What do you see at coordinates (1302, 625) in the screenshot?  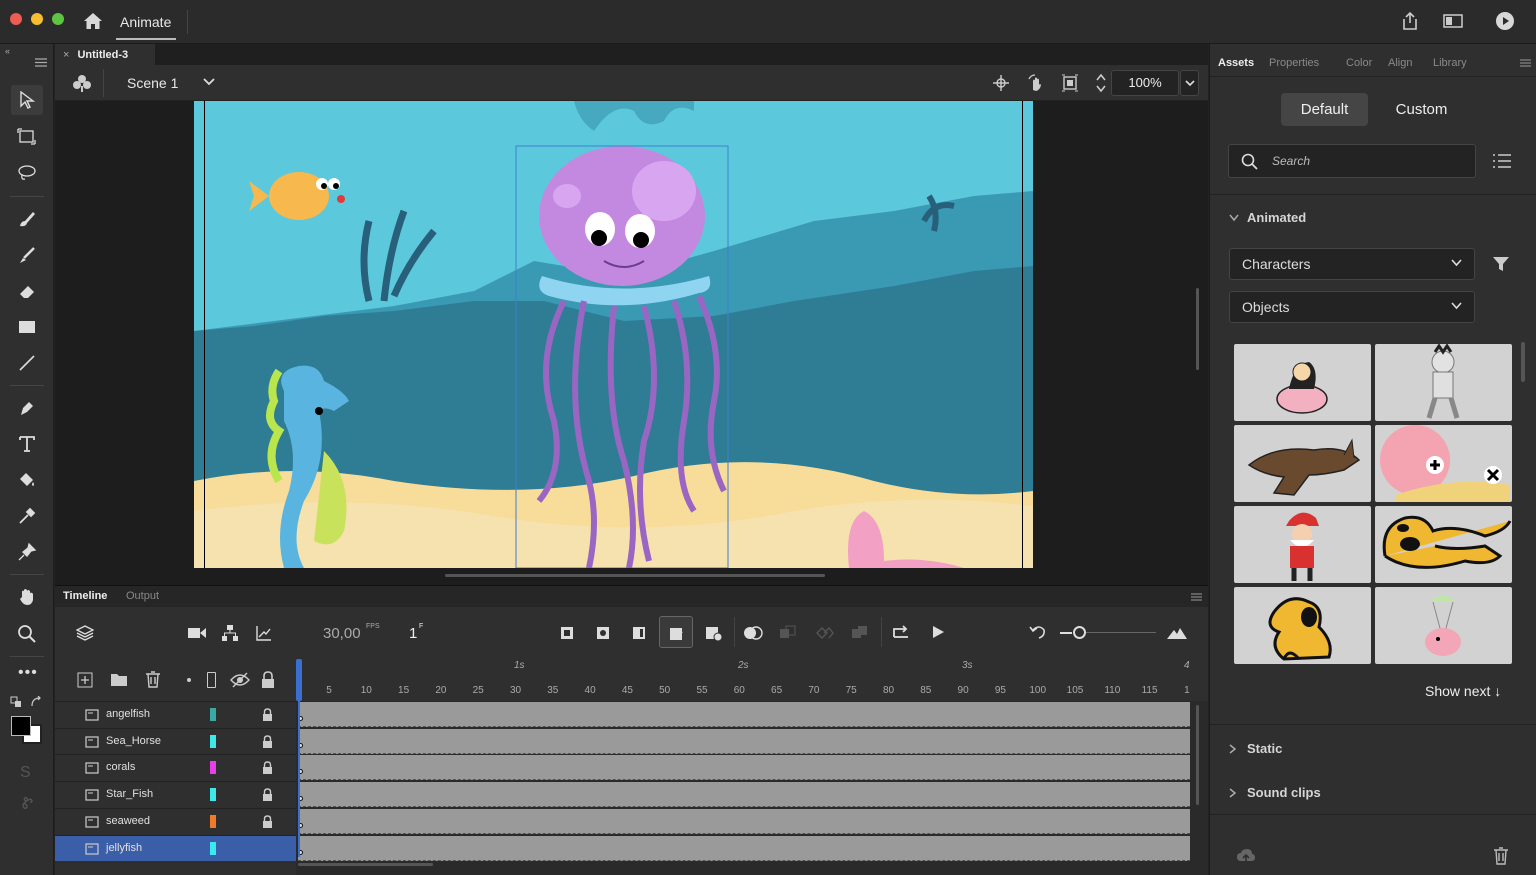 I see `asset-thumbnail-dog-sitting` at bounding box center [1302, 625].